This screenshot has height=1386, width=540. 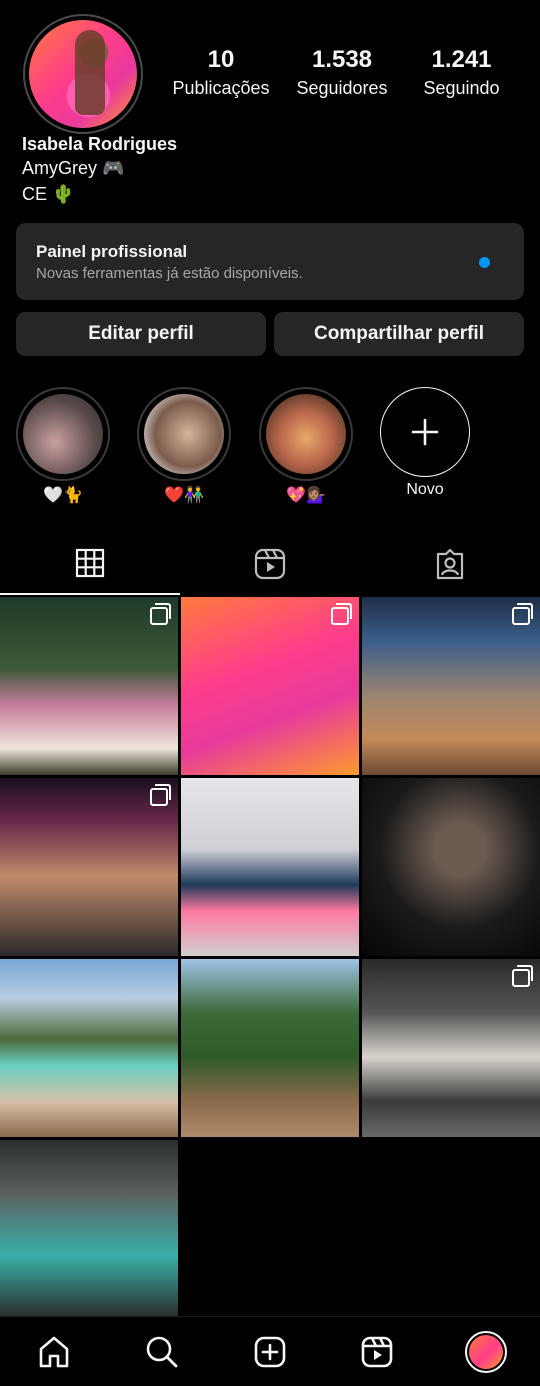 I want to click on nav-reels, so click(x=377, y=1352).